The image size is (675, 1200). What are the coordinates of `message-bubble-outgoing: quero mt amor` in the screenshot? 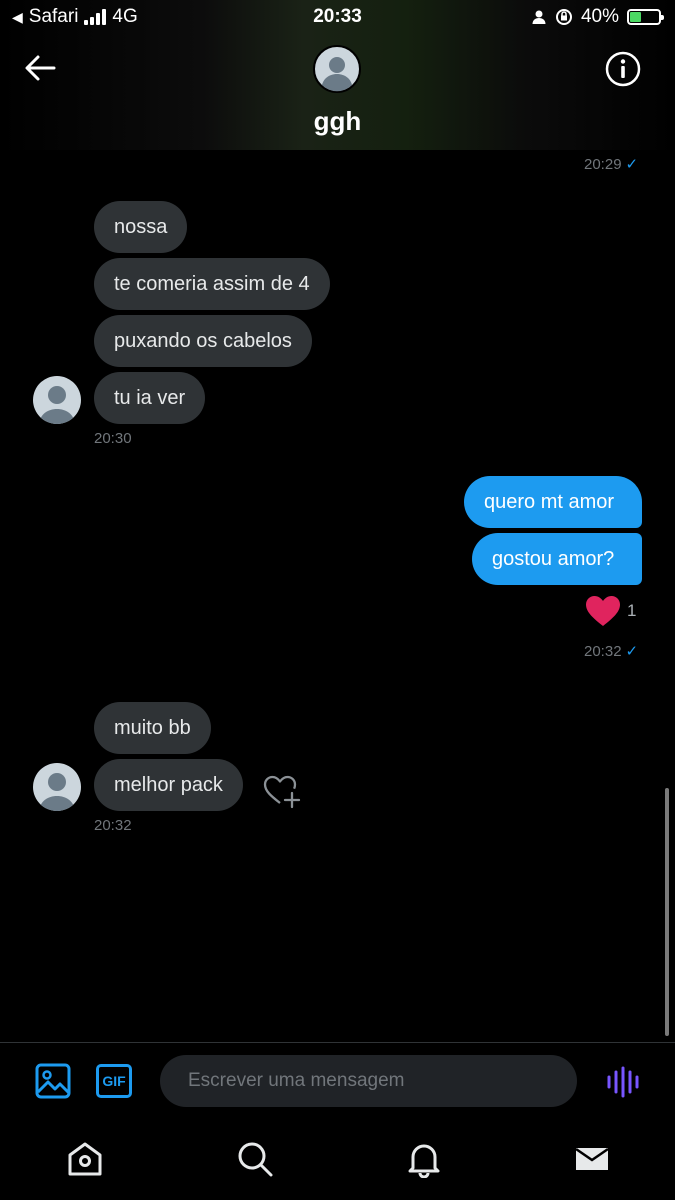 It's located at (553, 502).